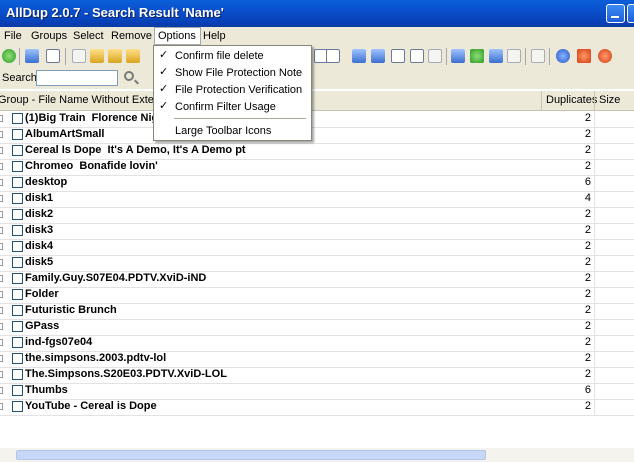  I want to click on new-document-icon, so click(79, 56).